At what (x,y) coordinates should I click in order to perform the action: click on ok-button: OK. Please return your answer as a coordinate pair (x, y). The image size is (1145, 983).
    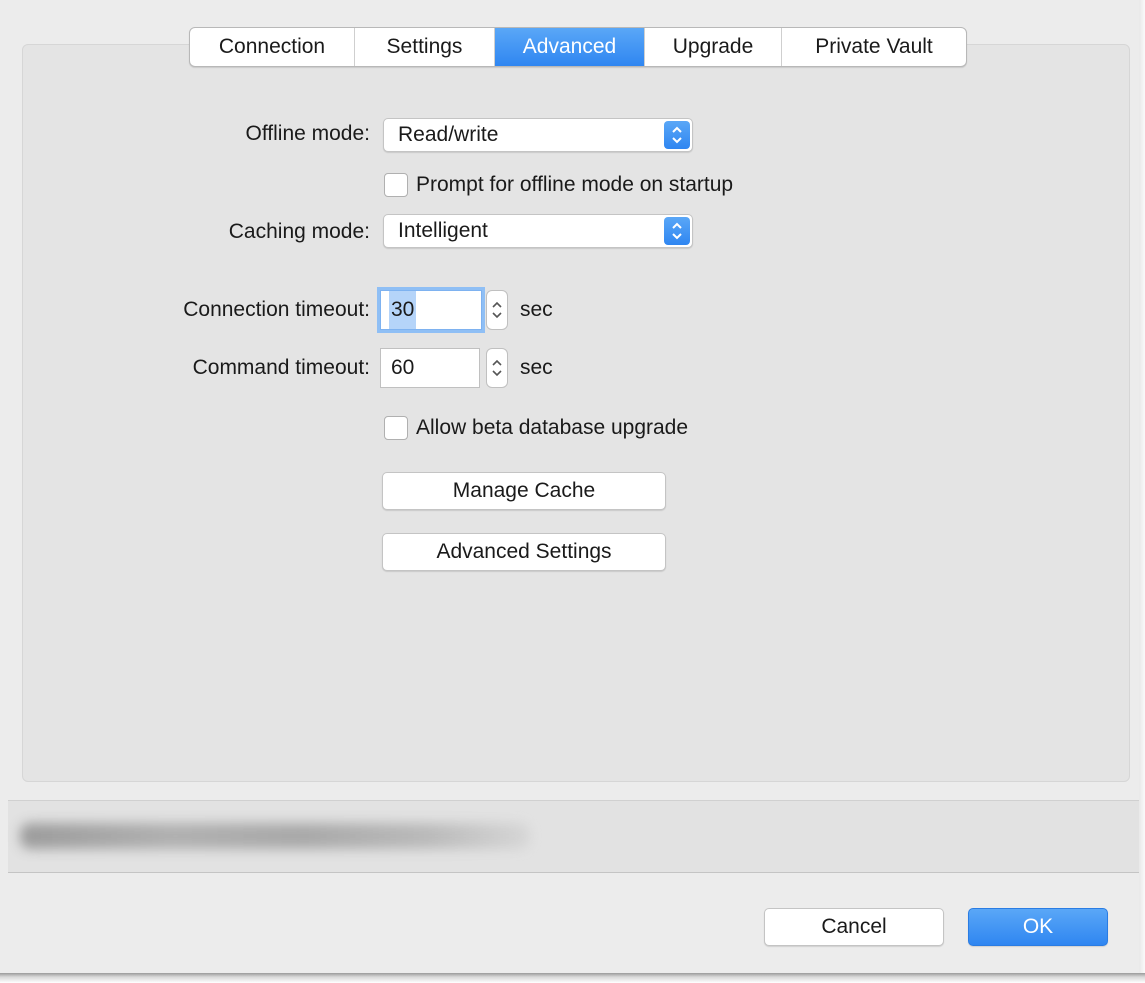
    Looking at the image, I should click on (1038, 927).